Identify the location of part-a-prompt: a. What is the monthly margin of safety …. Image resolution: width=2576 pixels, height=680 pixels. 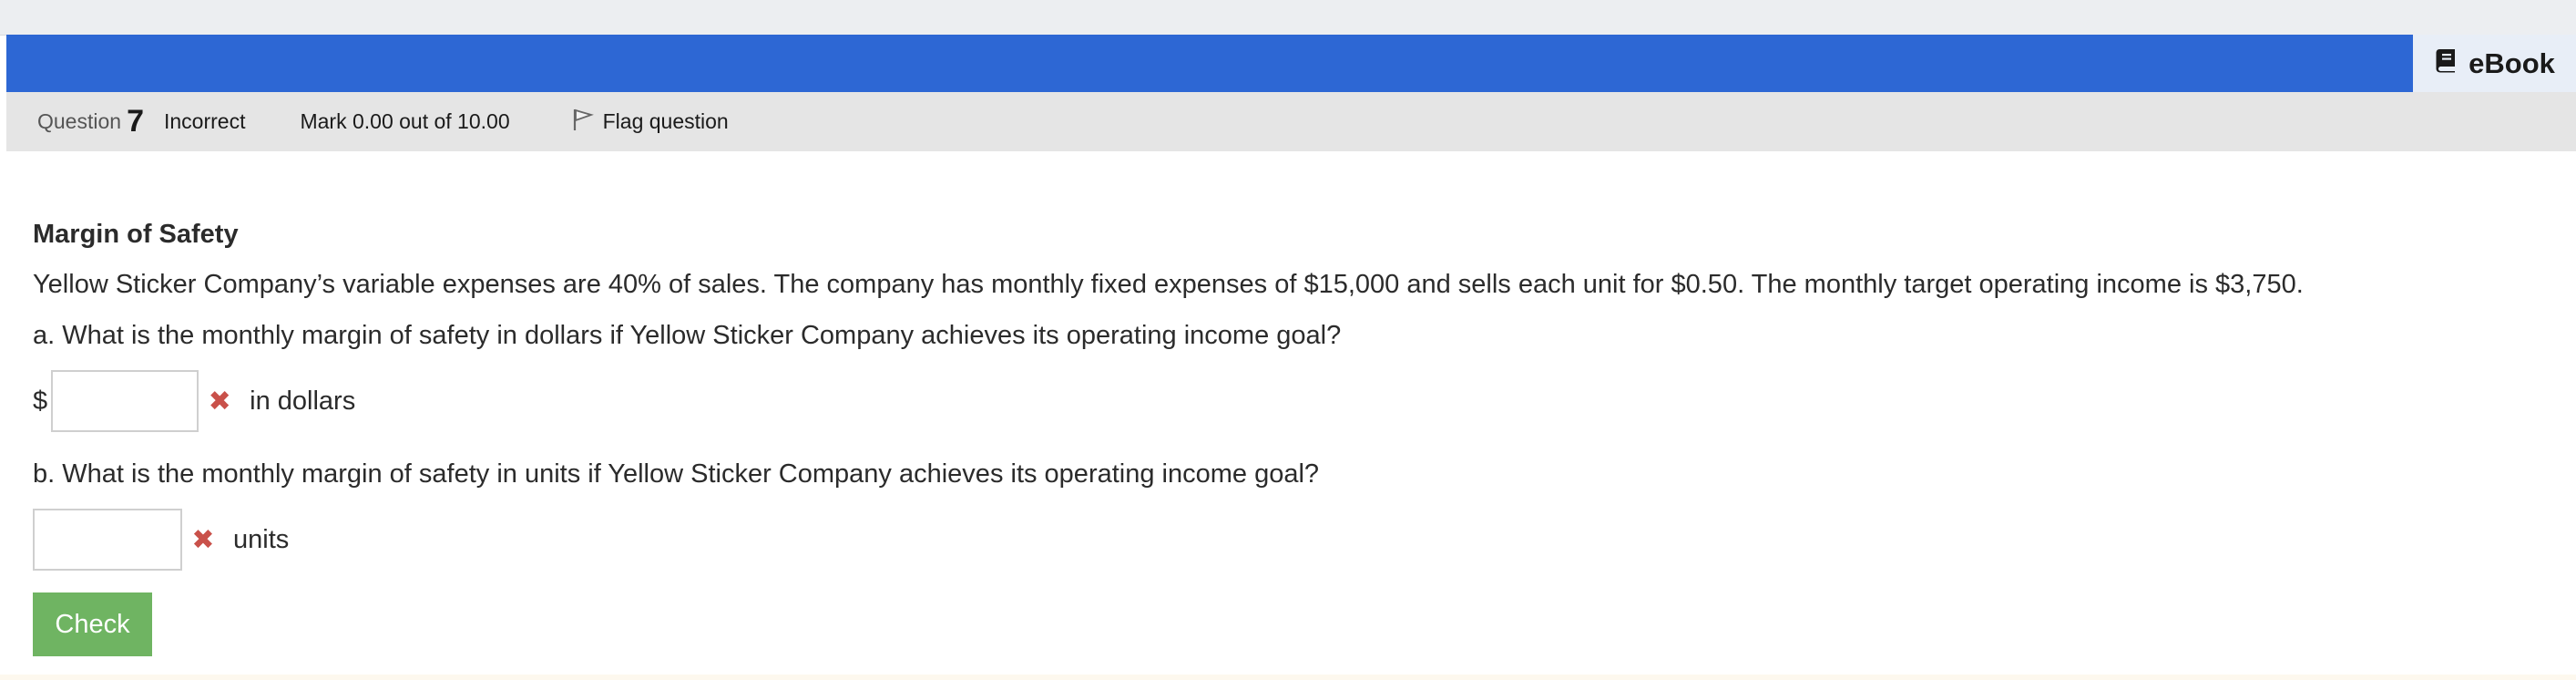
(688, 336).